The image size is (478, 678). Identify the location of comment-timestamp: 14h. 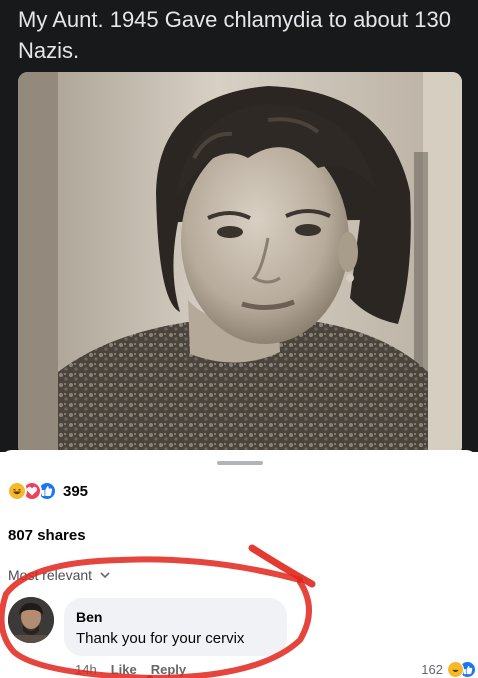
(86, 669).